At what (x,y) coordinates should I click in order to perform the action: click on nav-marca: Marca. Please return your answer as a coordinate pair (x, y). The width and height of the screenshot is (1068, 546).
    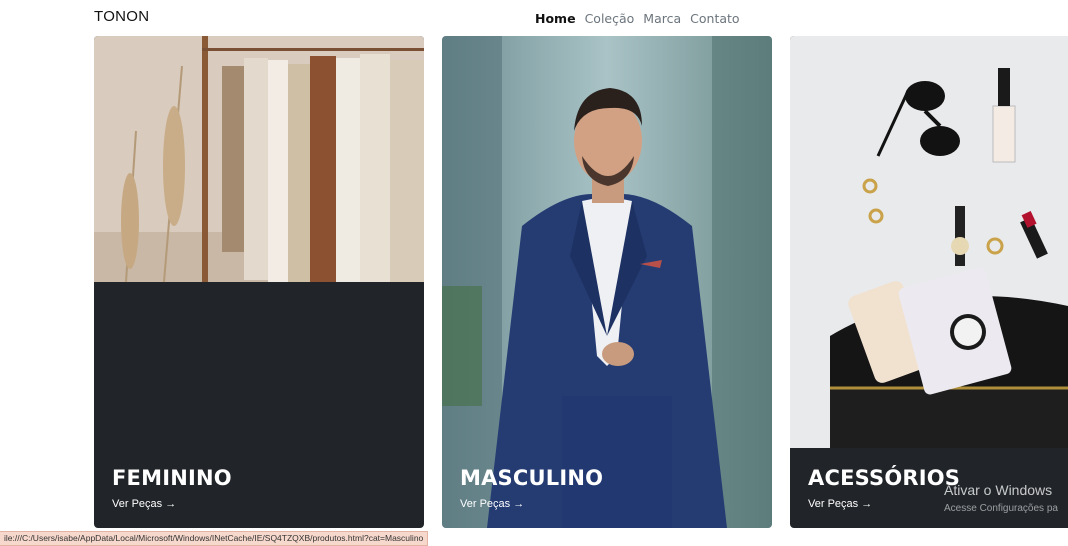
    Looking at the image, I should click on (662, 18).